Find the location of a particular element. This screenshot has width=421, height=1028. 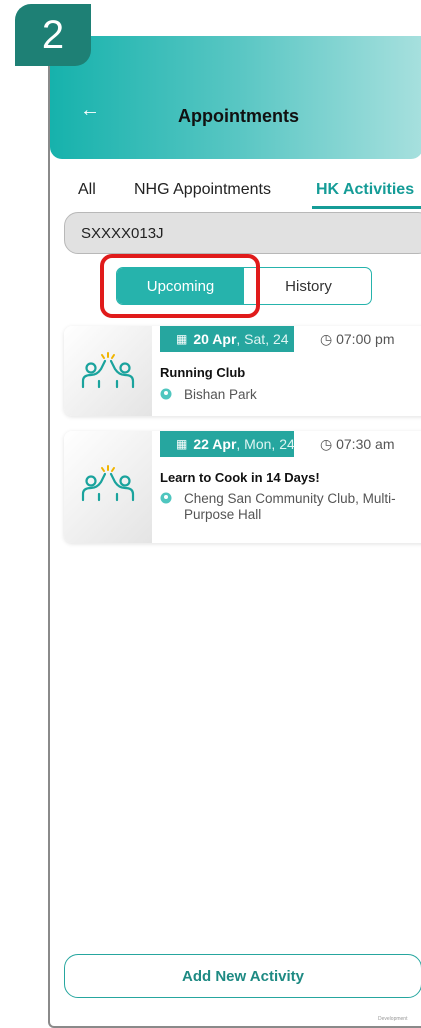

activity-location-row: Bishan Park is located at coordinates (208, 395).